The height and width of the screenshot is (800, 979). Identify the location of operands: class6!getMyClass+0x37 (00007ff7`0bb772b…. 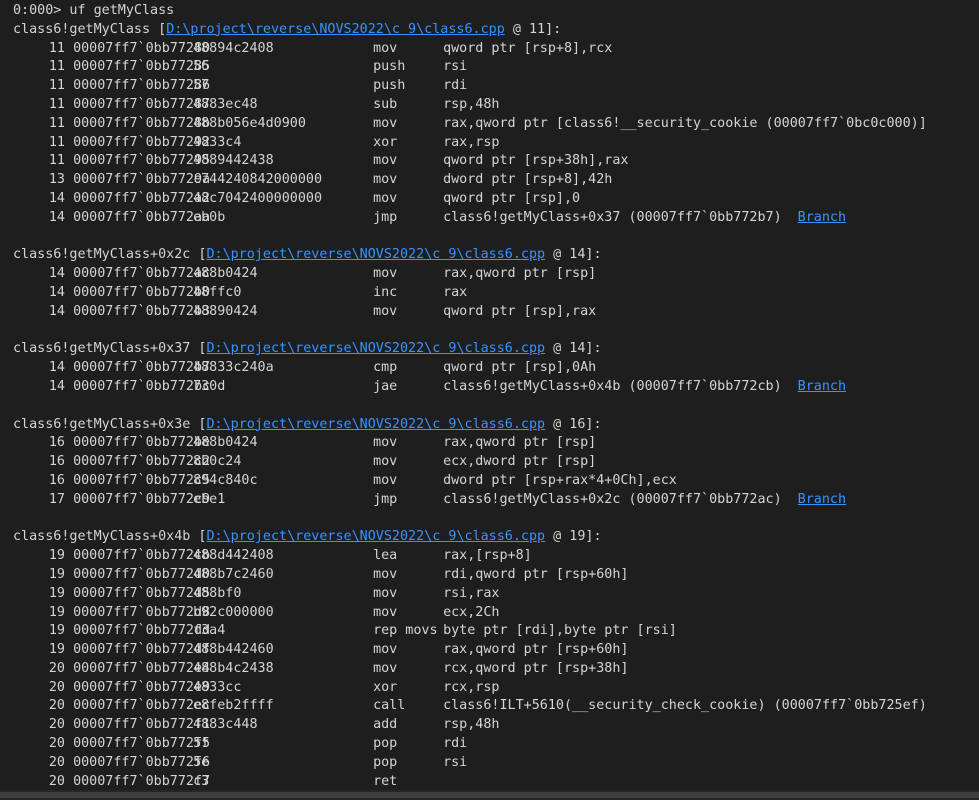
(612, 217).